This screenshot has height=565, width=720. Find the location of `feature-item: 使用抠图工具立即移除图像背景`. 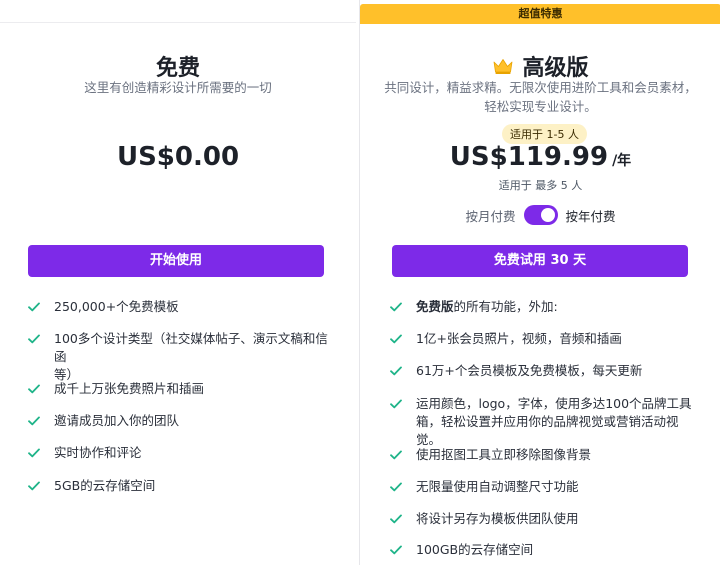

feature-item: 使用抠图工具立即移除图像背景 is located at coordinates (545, 455).